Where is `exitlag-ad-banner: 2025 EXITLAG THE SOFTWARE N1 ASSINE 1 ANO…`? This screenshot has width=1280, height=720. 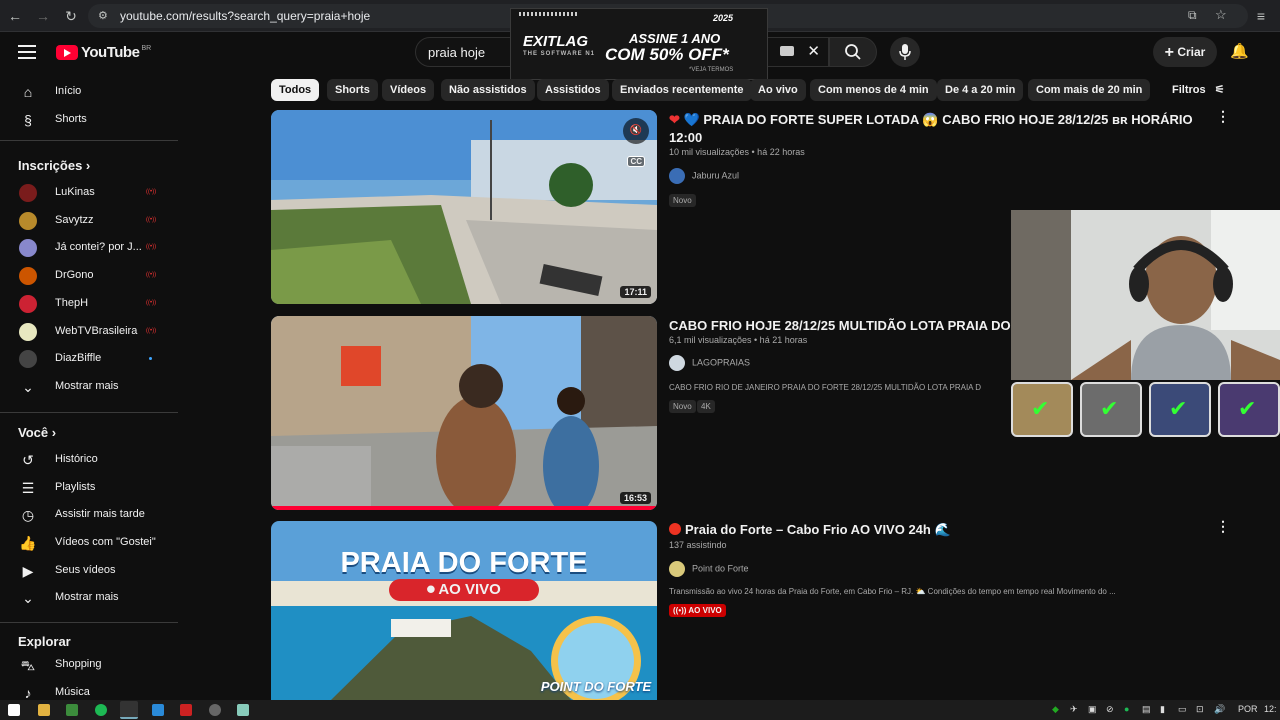 exitlag-ad-banner: 2025 EXITLAG THE SOFTWARE N1 ASSINE 1 ANO… is located at coordinates (639, 44).